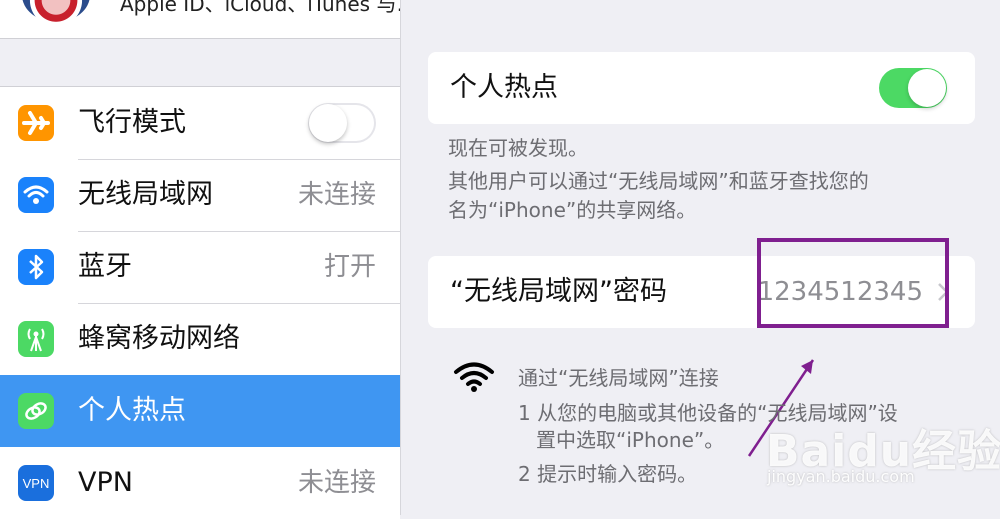 This screenshot has width=1000, height=519. I want to click on instructions-heading: 通过“无线局域网”连接, so click(618, 378).